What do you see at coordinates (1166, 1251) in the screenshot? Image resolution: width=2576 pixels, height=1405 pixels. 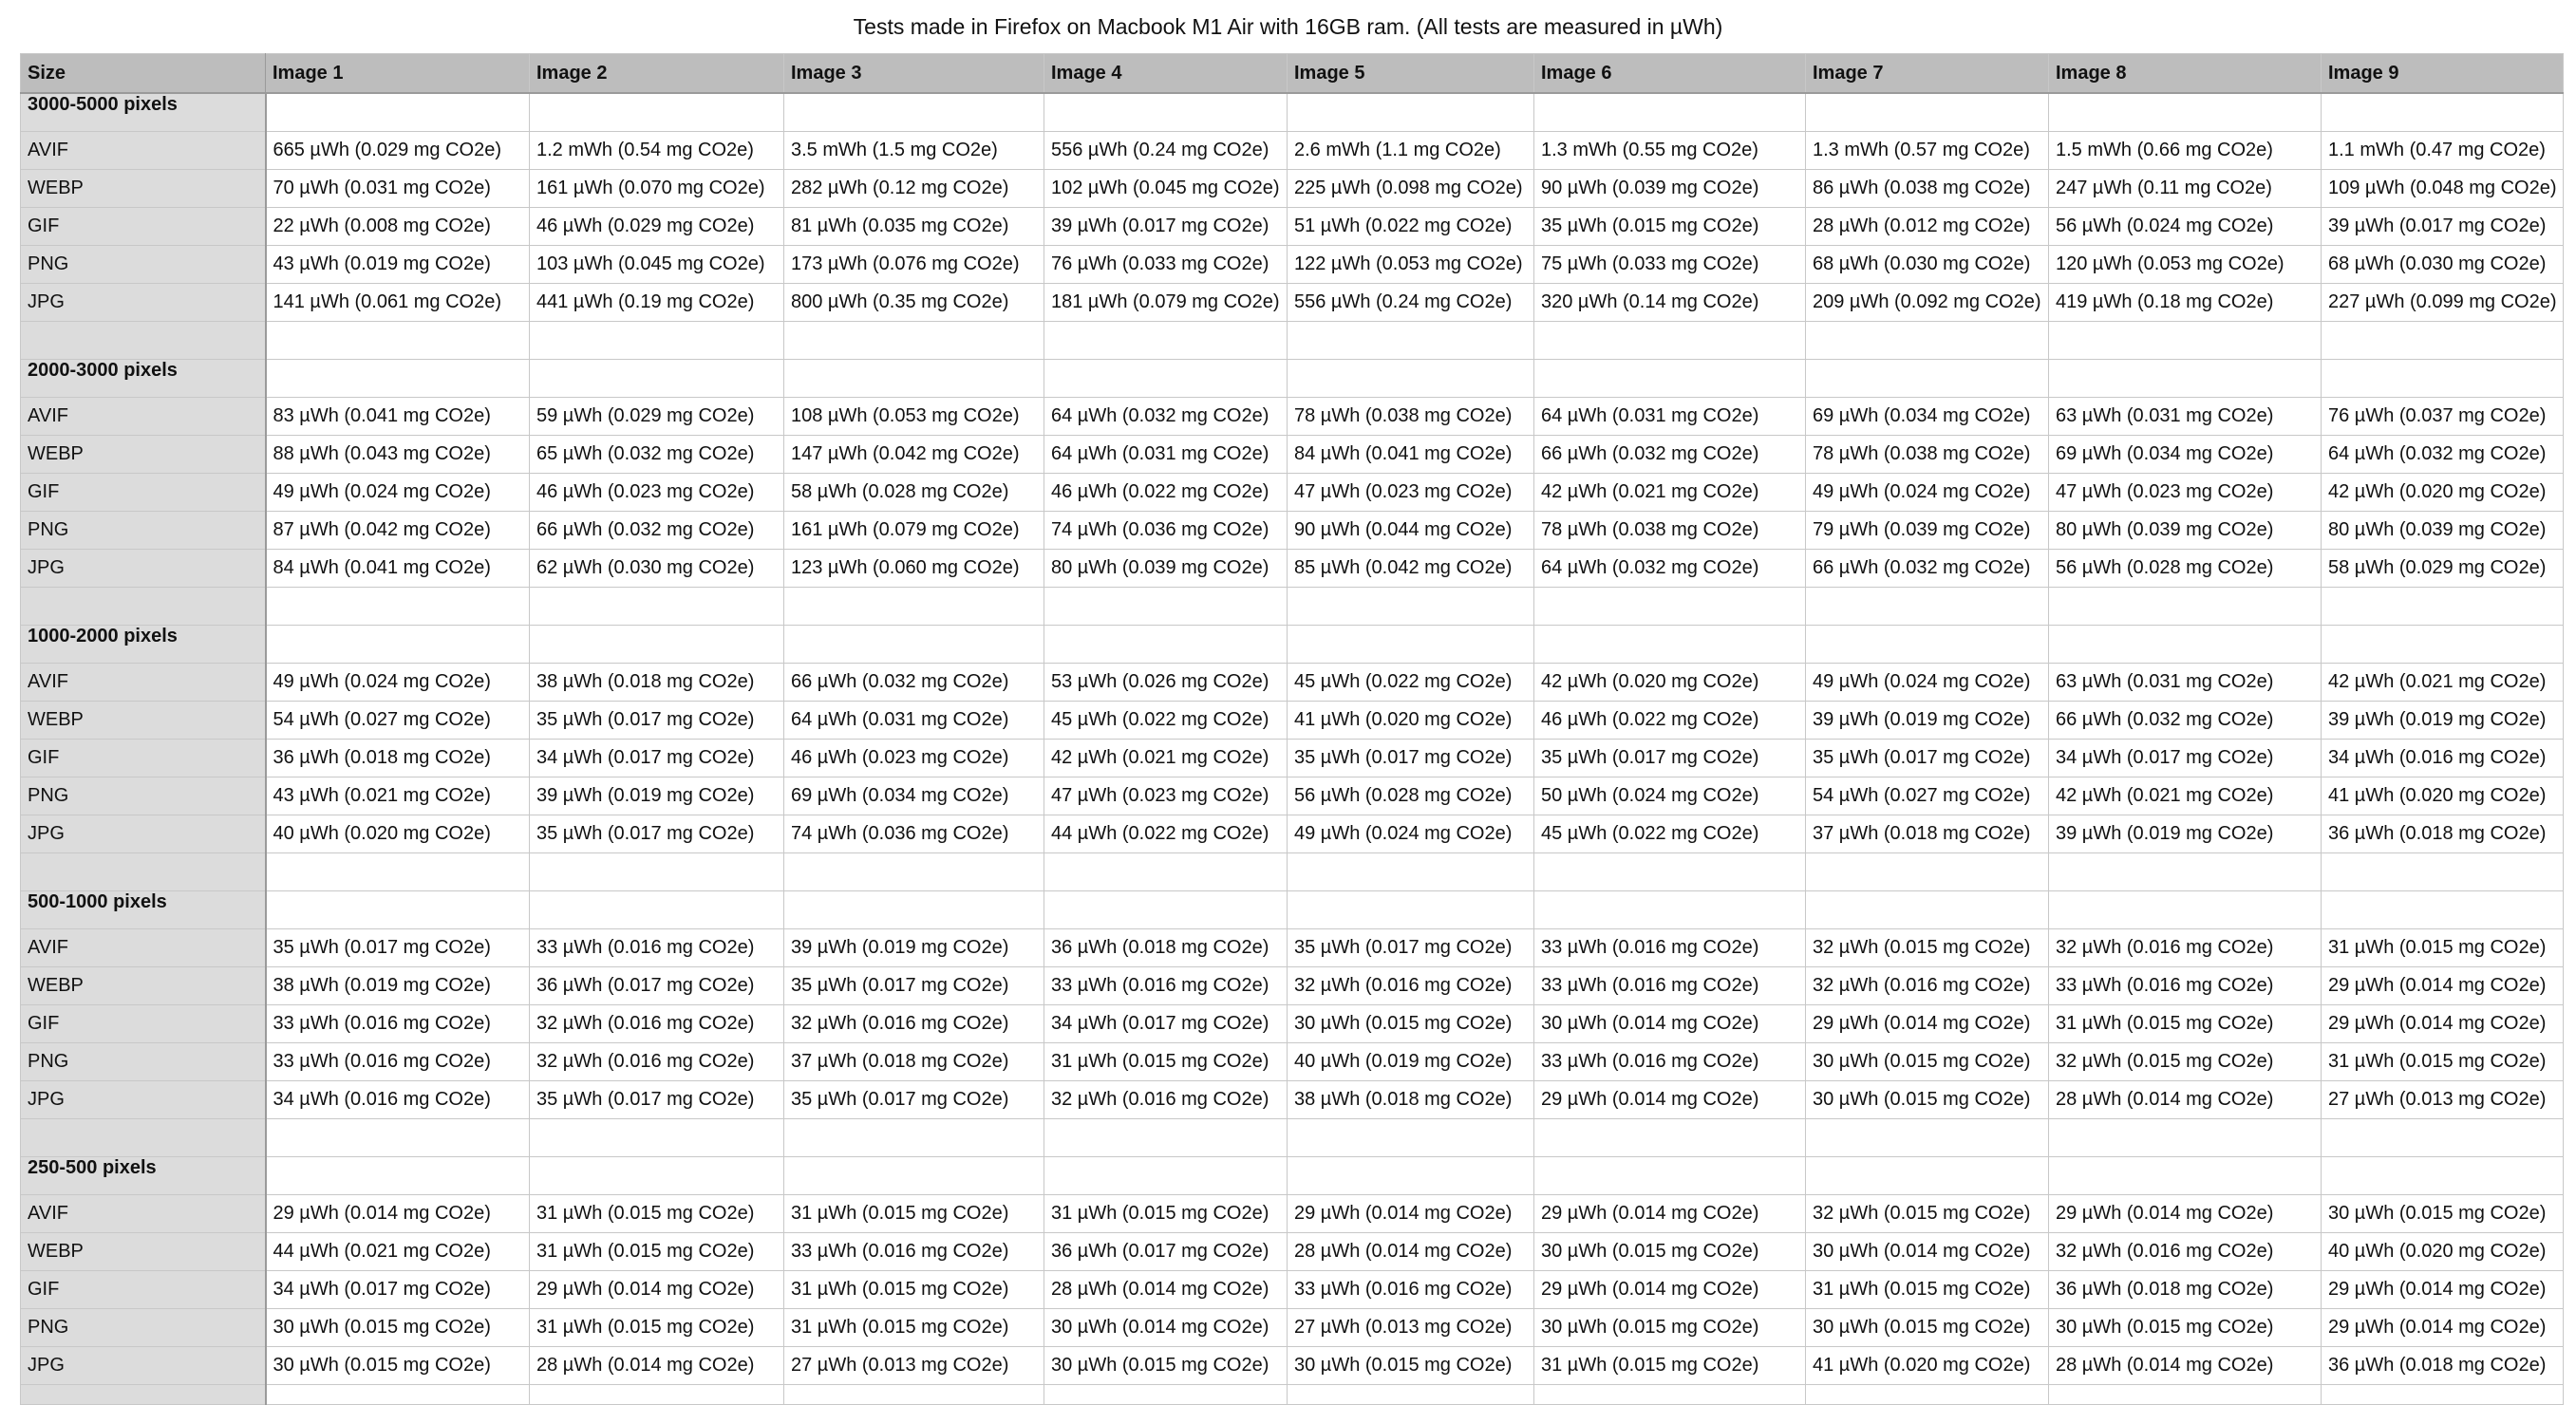 I see `measurement-cell: 36 µWh (0.017 mg CO2e)` at bounding box center [1166, 1251].